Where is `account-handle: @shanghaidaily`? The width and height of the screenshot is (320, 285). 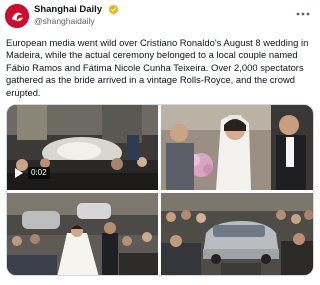
account-handle: @shanghaidaily is located at coordinates (64, 21).